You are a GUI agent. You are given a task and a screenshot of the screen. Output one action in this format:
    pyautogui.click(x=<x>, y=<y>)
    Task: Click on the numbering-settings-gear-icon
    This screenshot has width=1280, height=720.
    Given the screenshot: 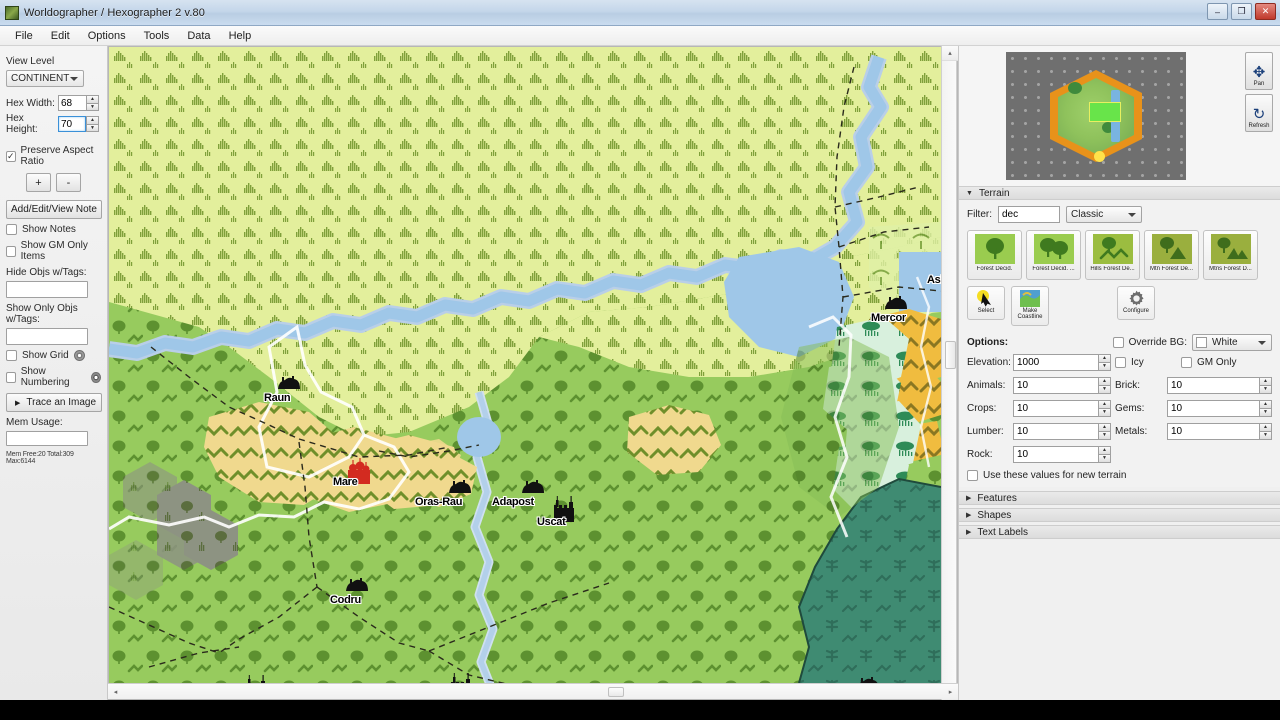 What is the action you would take?
    pyautogui.click(x=96, y=377)
    